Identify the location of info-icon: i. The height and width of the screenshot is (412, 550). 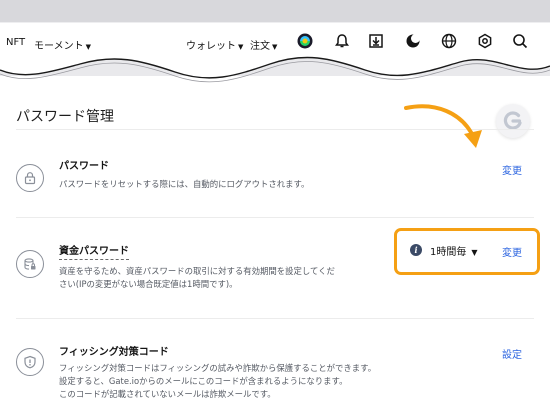
(416, 250).